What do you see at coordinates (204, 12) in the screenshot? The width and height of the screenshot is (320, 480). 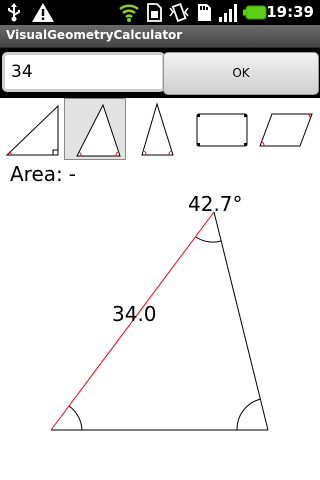 I see `sd-card-icon` at bounding box center [204, 12].